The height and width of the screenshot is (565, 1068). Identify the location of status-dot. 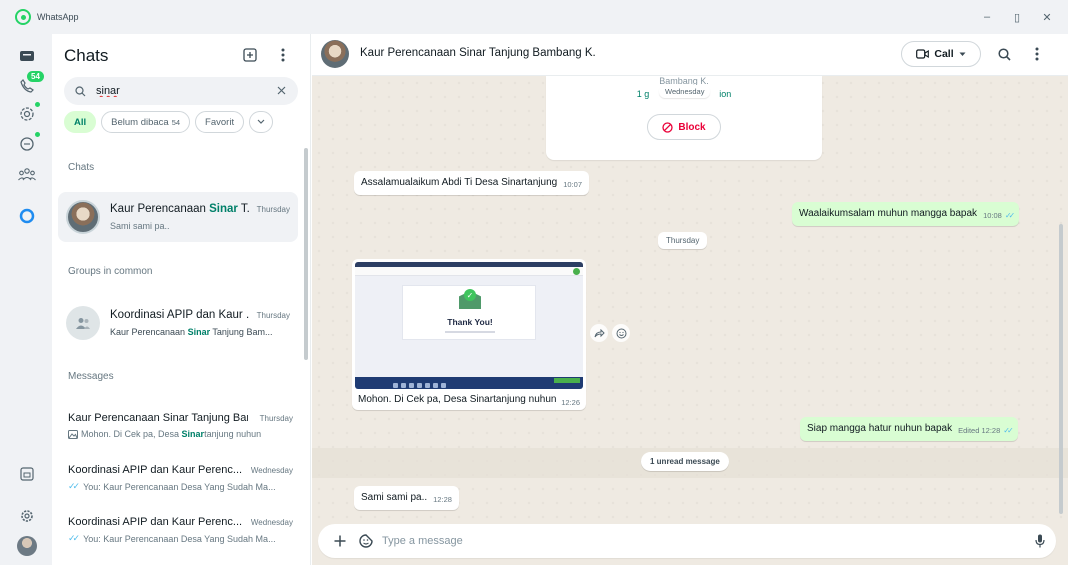
(37, 104).